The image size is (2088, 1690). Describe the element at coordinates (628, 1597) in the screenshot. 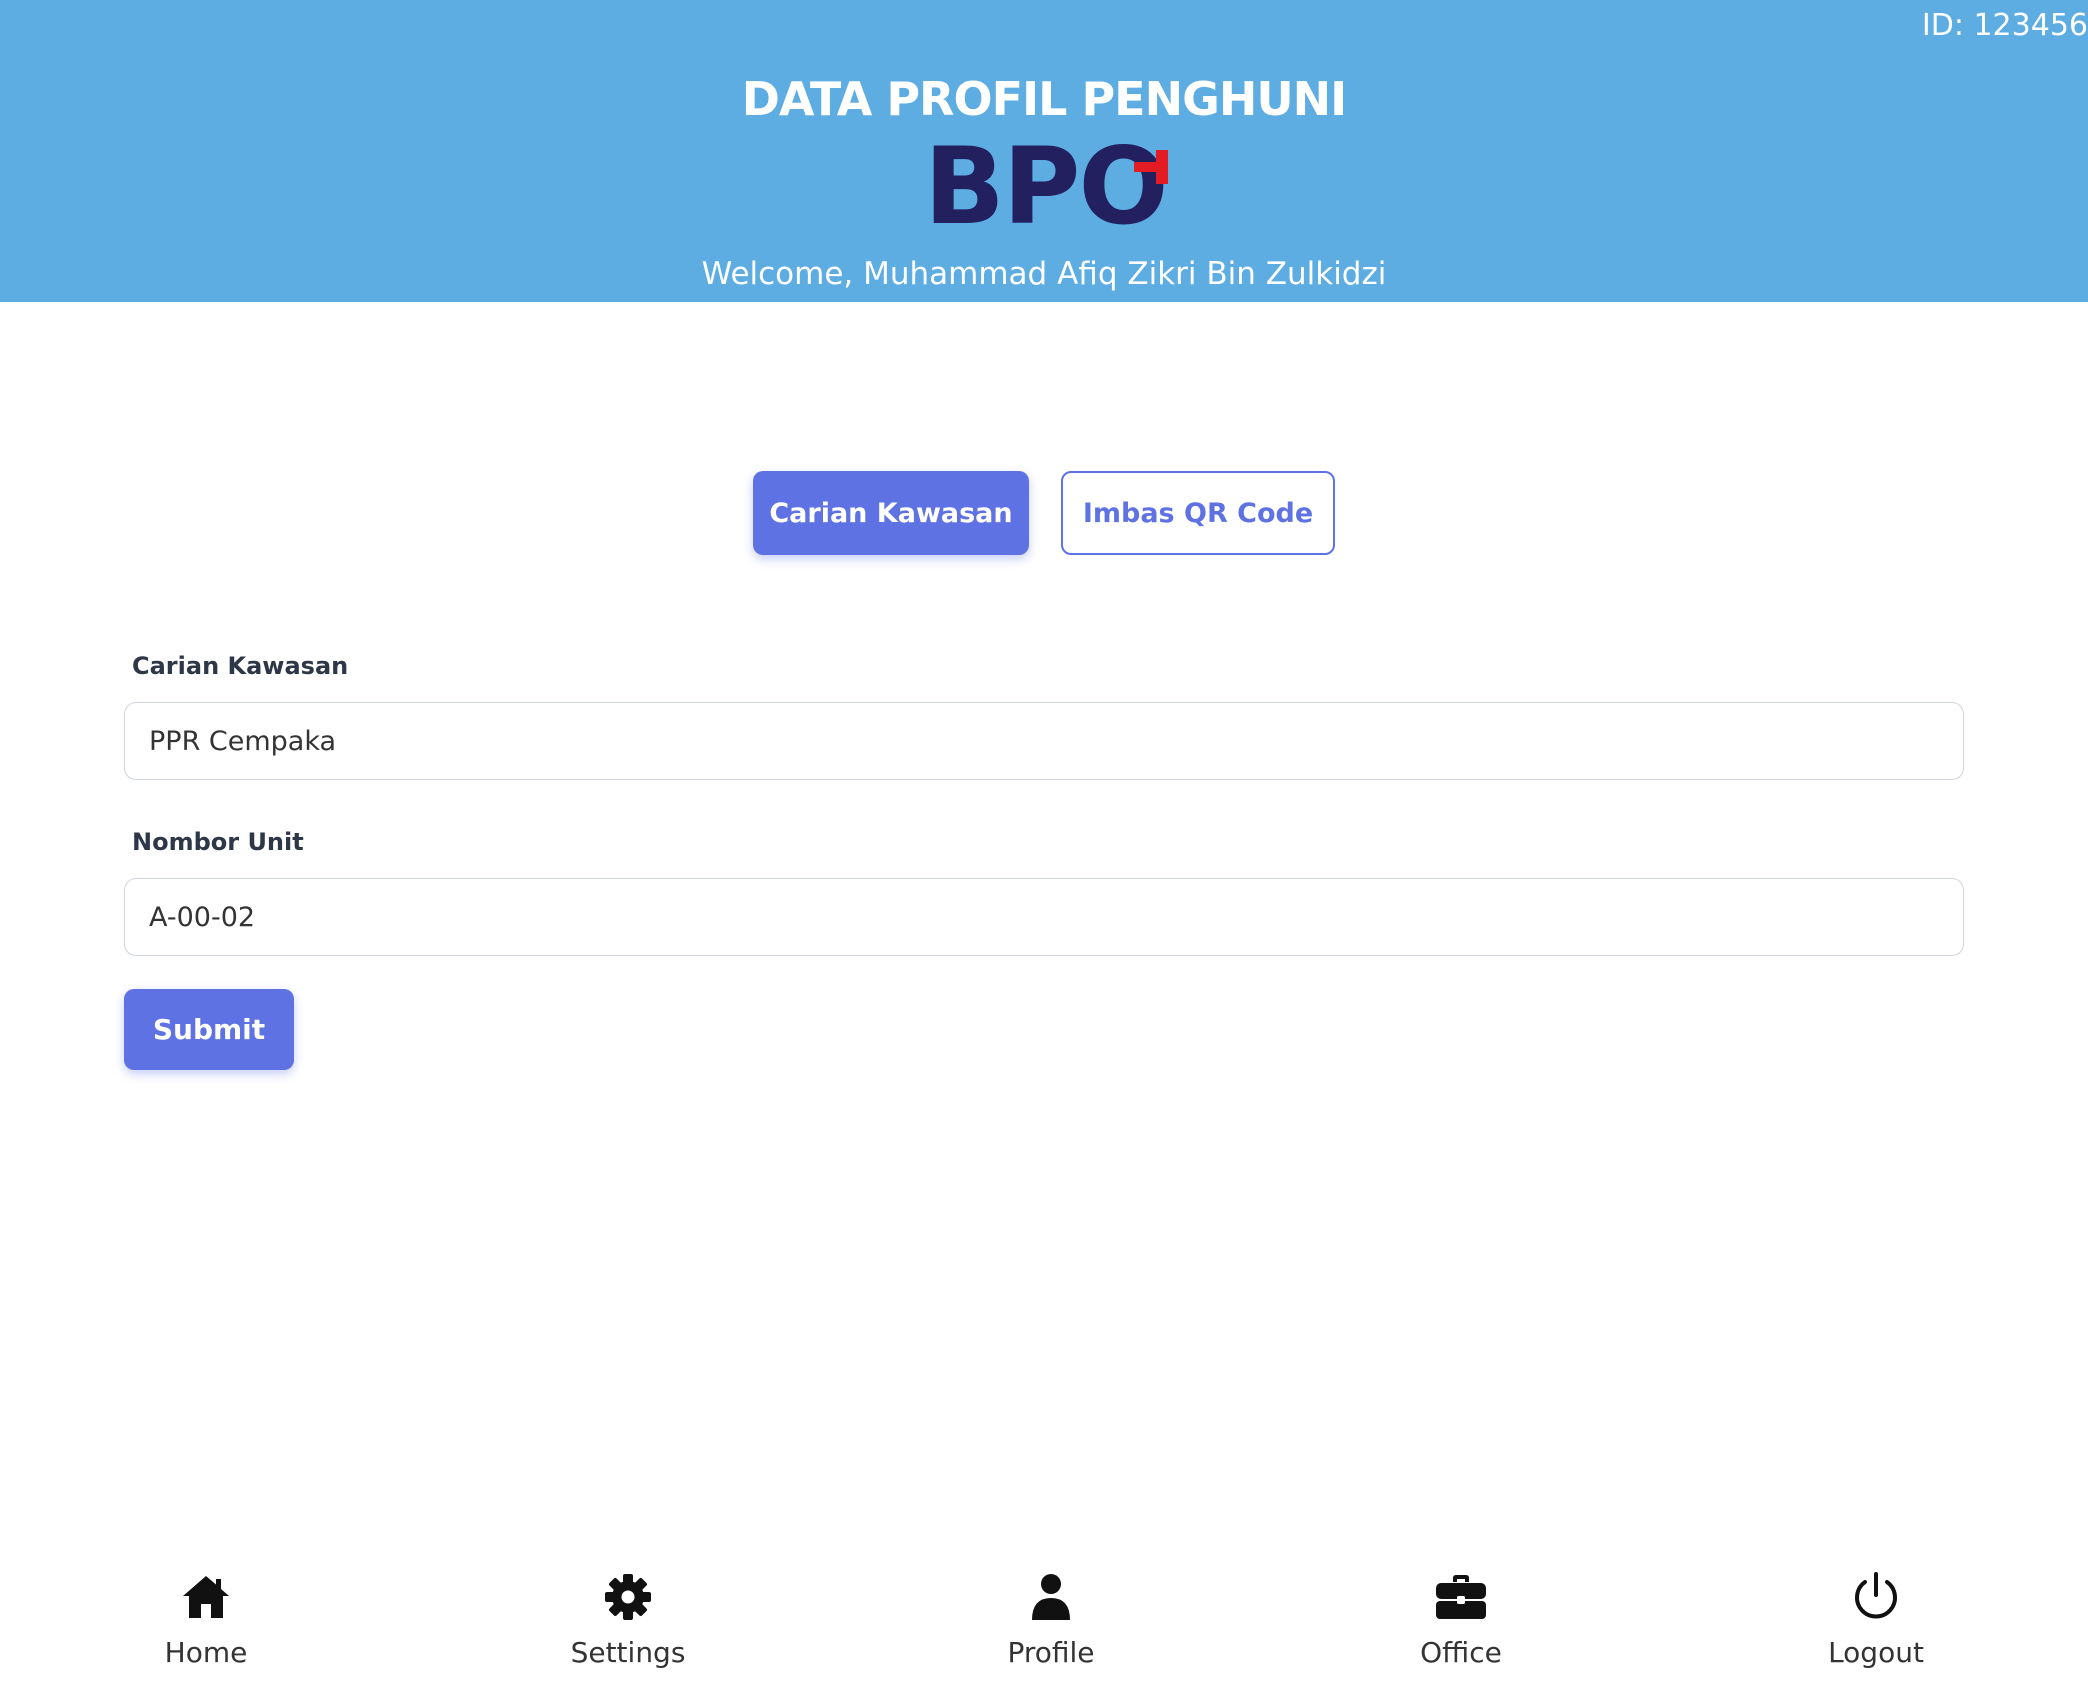

I see `gear-icon` at that location.